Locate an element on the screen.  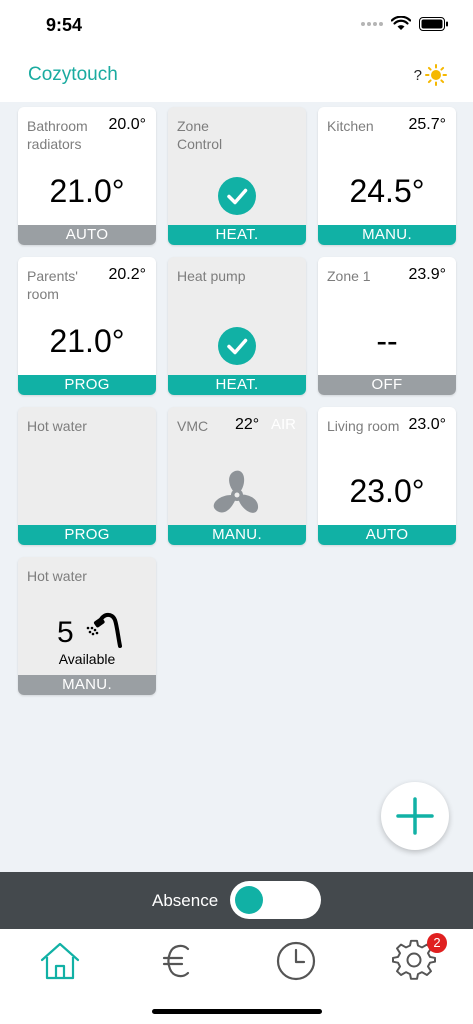
tile-name: Parents' room is located at coordinates (52, 285).